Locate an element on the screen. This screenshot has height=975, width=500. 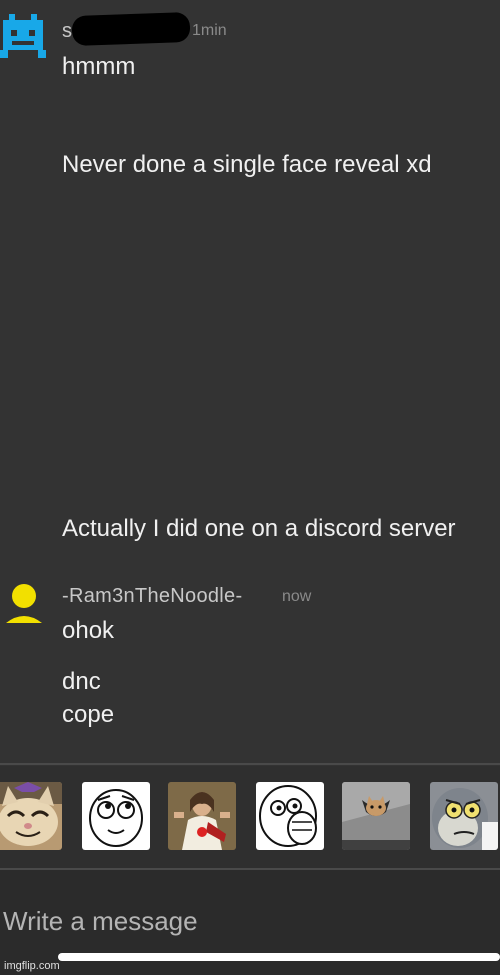
username: -Ram3nTheNoodle- is located at coordinates (152, 596).